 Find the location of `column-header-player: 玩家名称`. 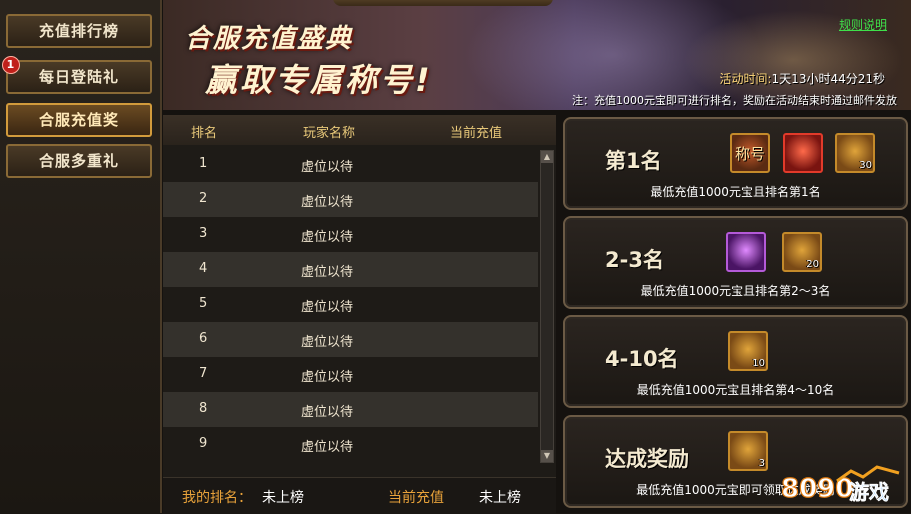

column-header-player: 玩家名称 is located at coordinates (329, 133).